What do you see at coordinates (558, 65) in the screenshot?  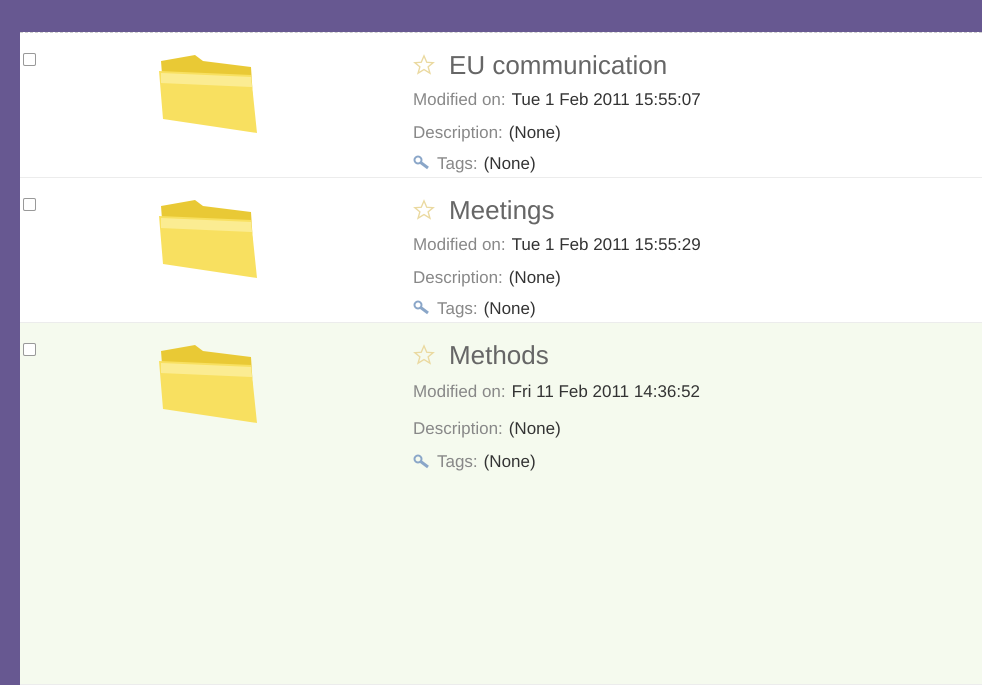 I see `folder-name: EU communication` at bounding box center [558, 65].